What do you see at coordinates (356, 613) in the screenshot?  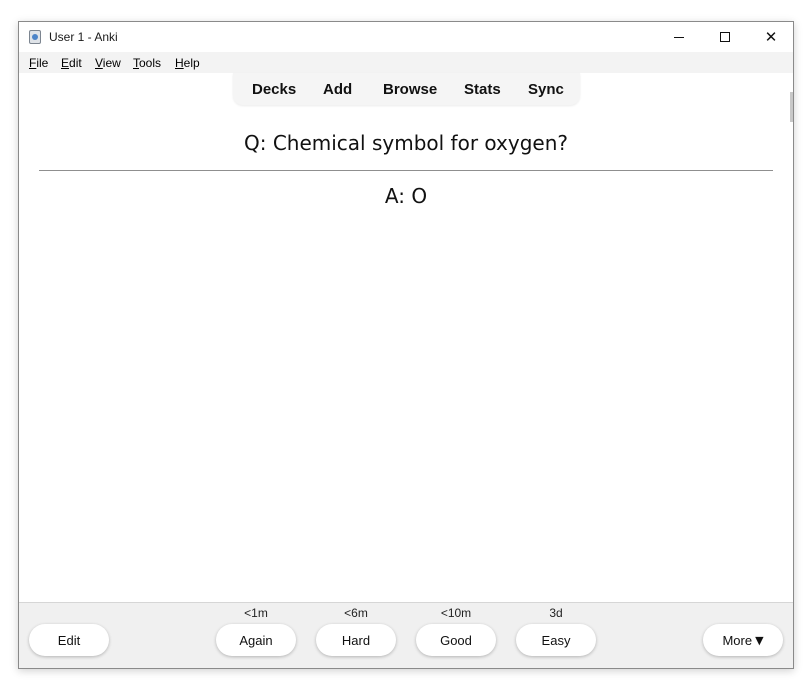 I see `hard-interval: <6m` at bounding box center [356, 613].